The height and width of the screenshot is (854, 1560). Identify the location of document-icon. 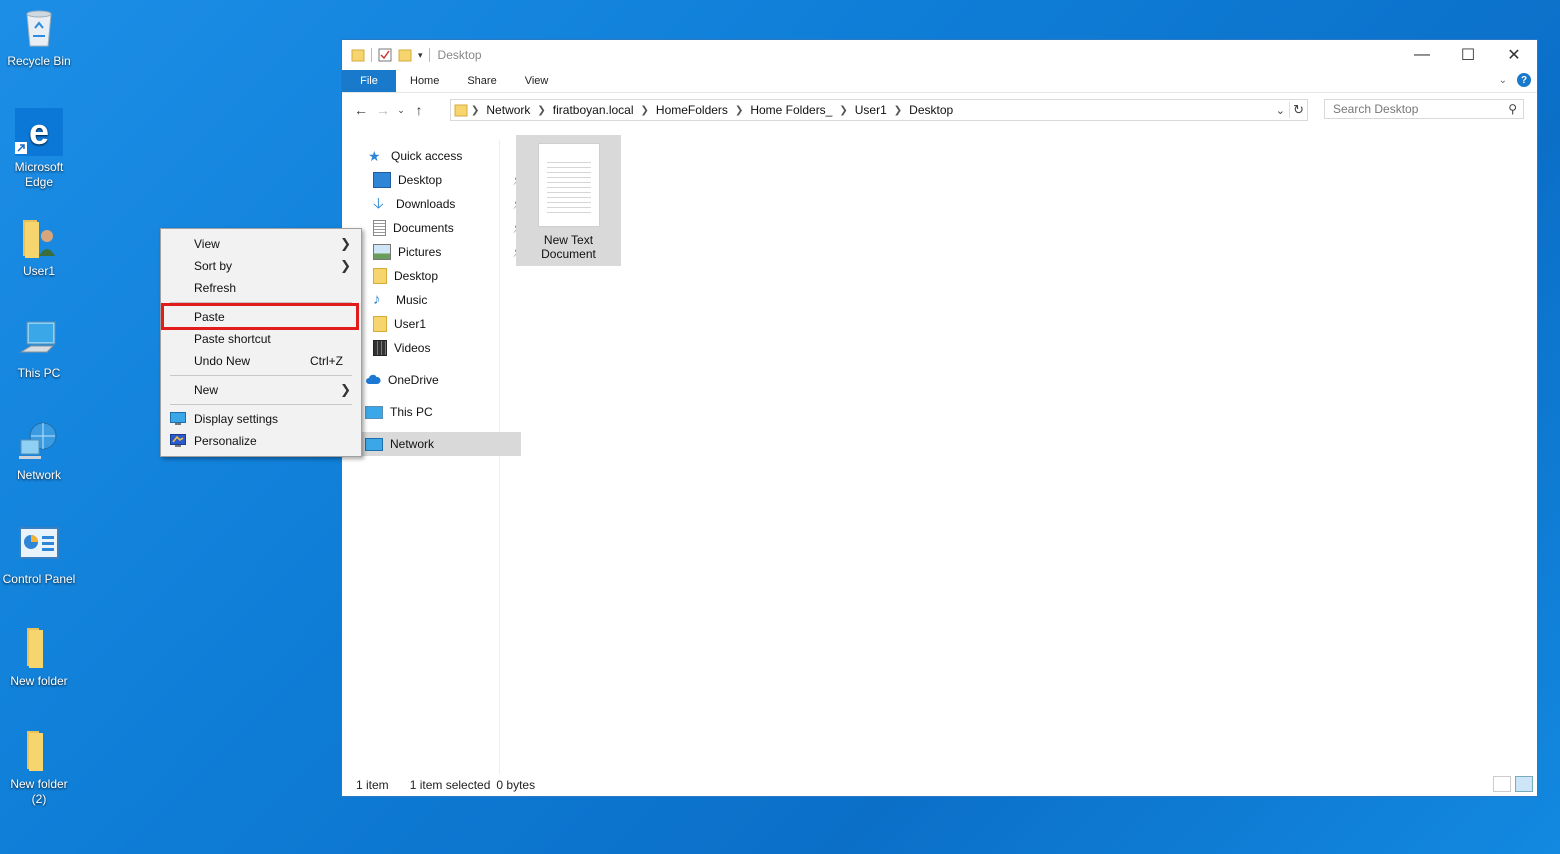
(379, 228).